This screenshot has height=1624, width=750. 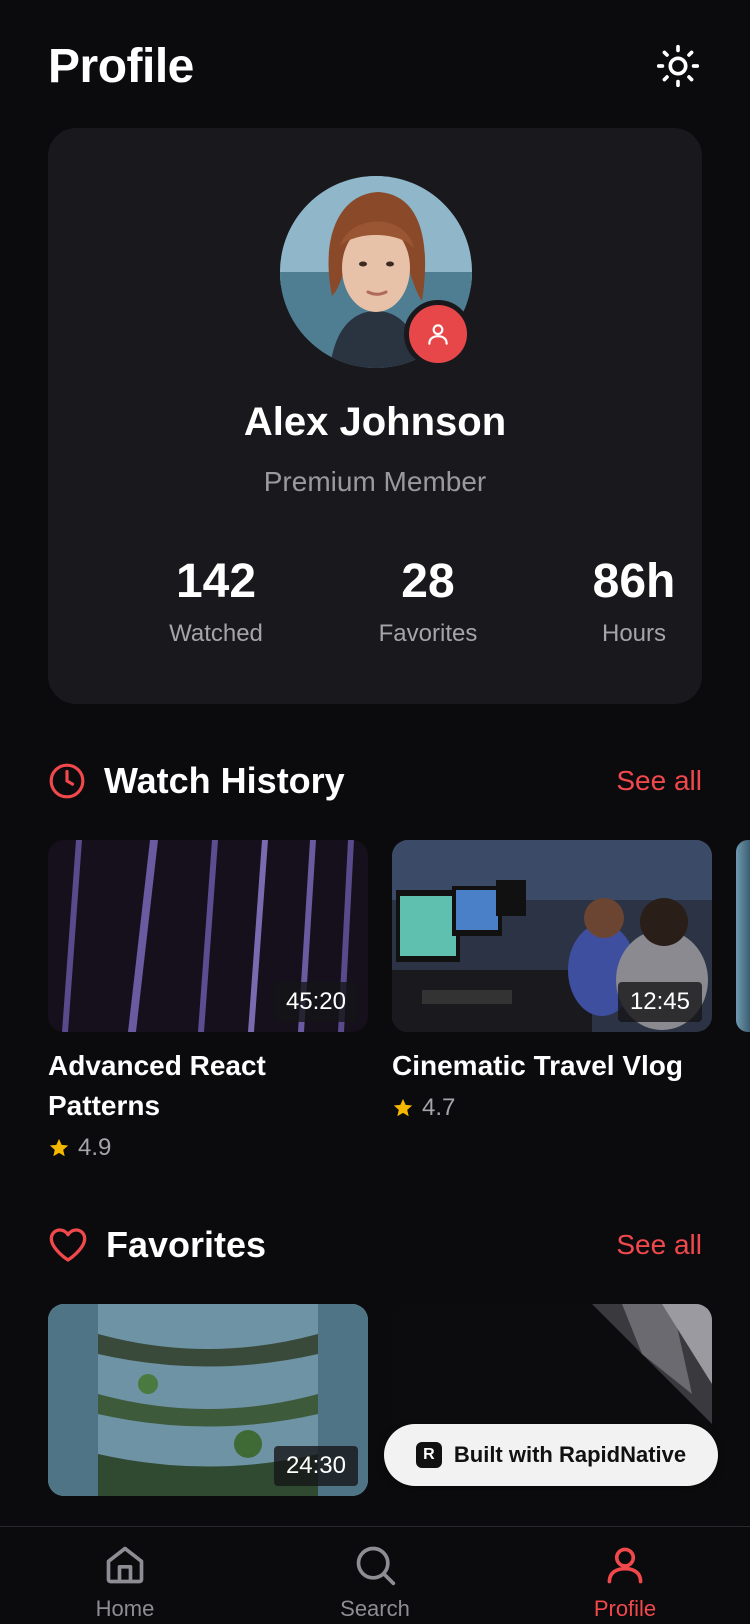 I want to click on built-with-label: Built with RapidNative, so click(x=570, y=1454).